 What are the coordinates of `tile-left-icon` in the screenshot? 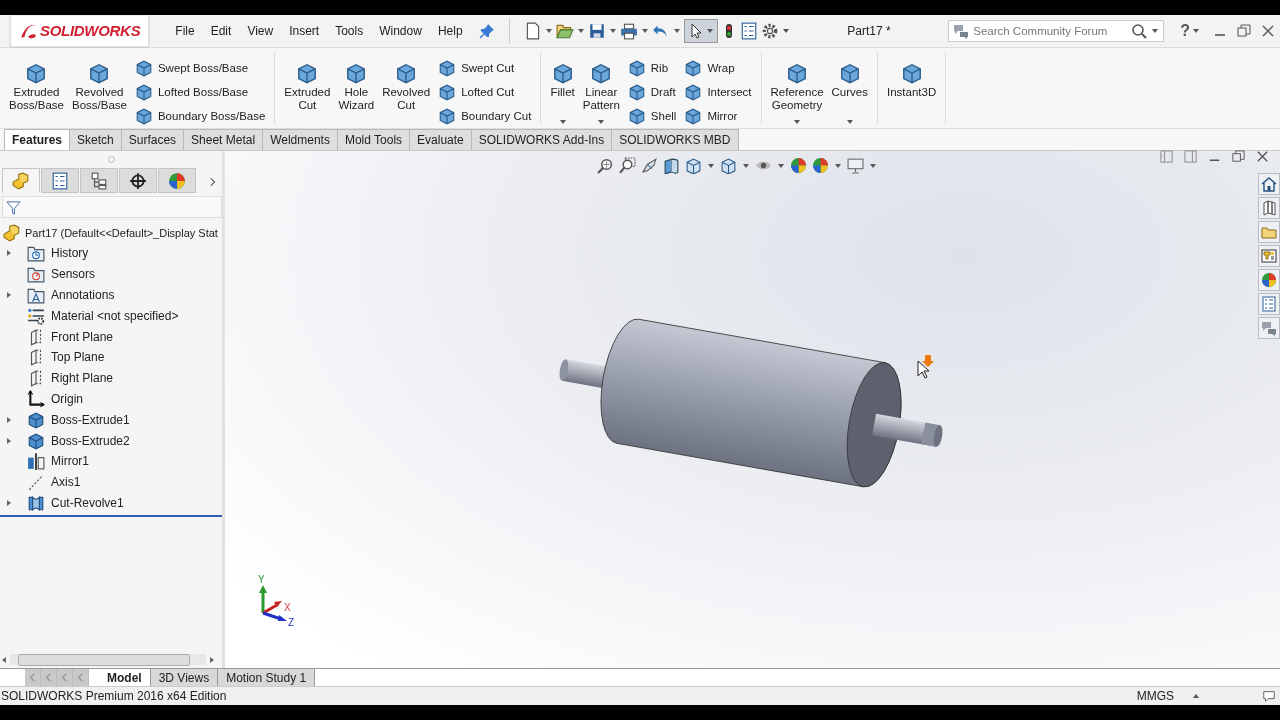 It's located at (1166, 156).